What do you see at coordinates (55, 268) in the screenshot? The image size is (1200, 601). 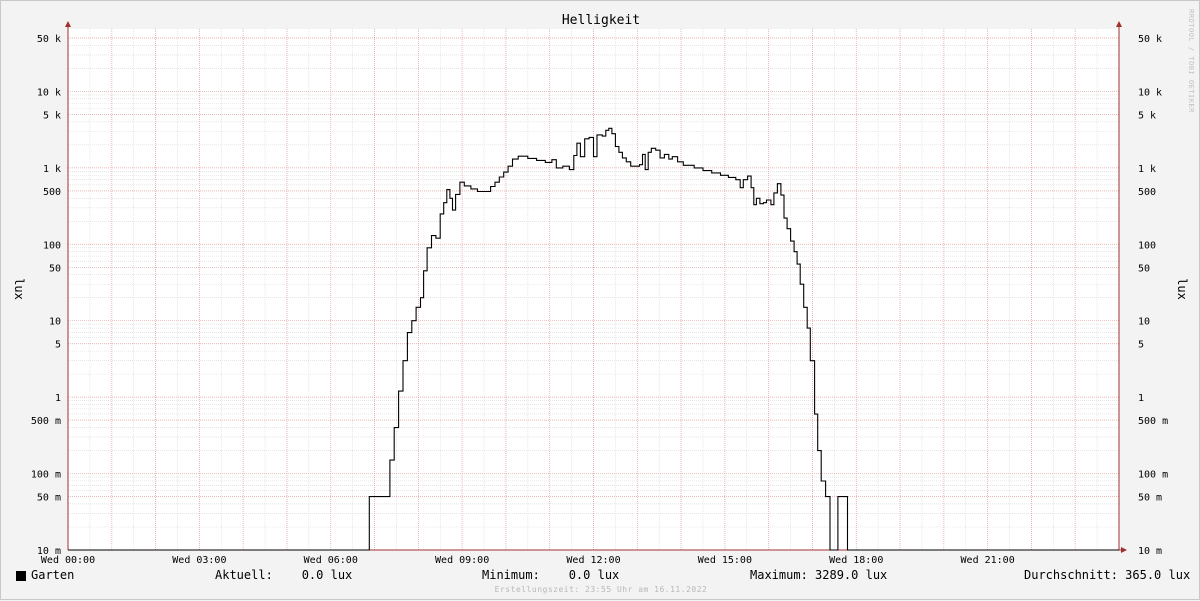 I see `y-tick-label-left: 50` at bounding box center [55, 268].